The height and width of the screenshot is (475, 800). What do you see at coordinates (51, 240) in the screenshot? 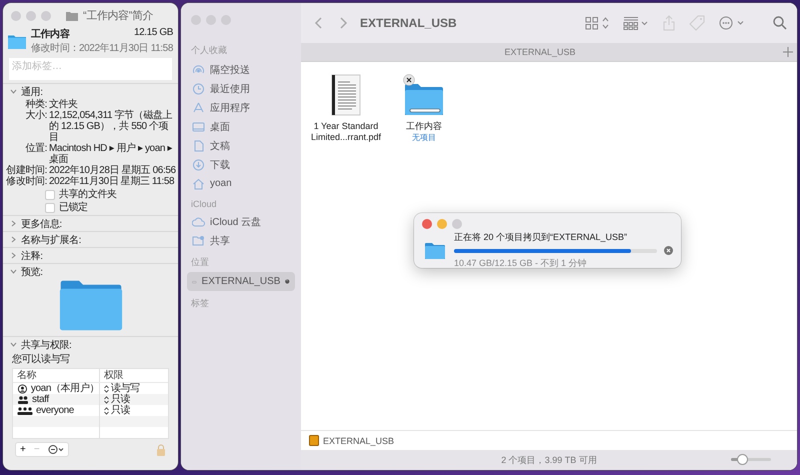
I see `section-heading: 名称与扩展名:` at bounding box center [51, 240].